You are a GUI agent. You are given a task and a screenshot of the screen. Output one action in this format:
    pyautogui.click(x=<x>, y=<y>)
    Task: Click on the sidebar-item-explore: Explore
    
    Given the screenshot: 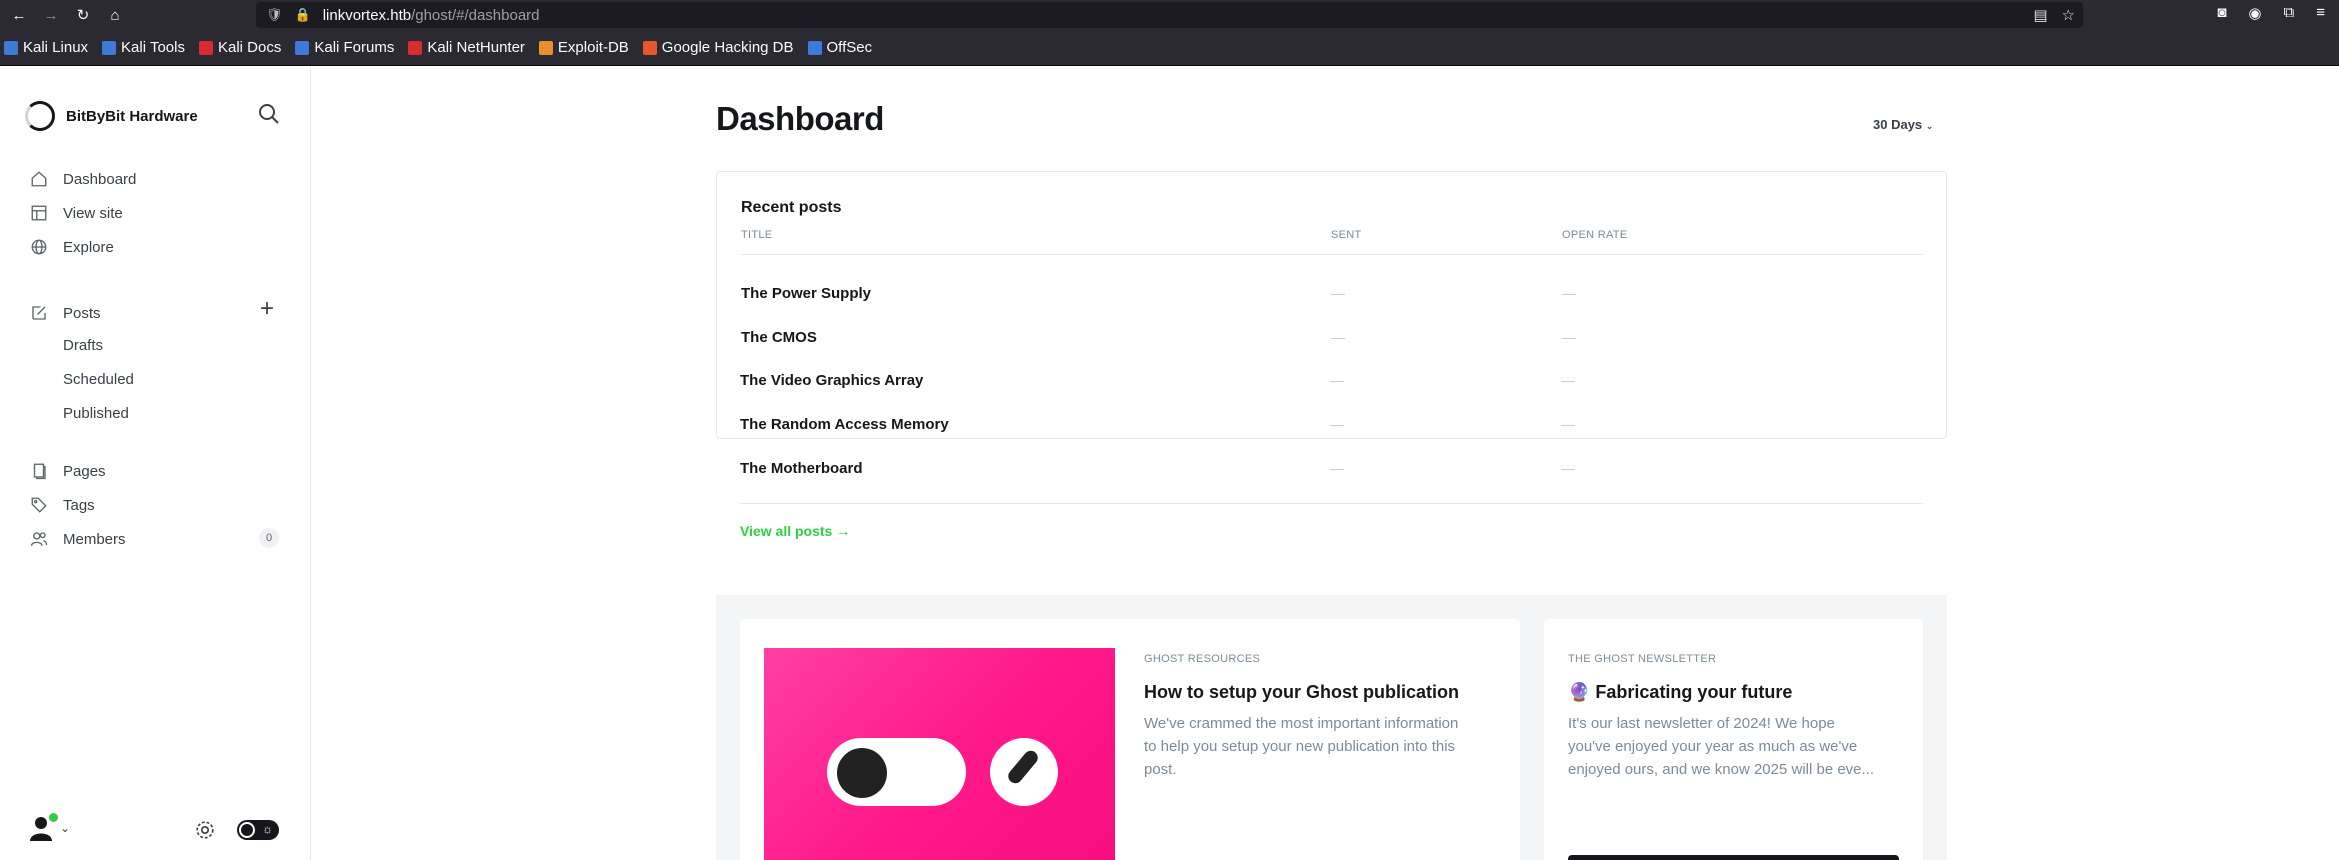 What is the action you would take?
    pyautogui.click(x=72, y=247)
    